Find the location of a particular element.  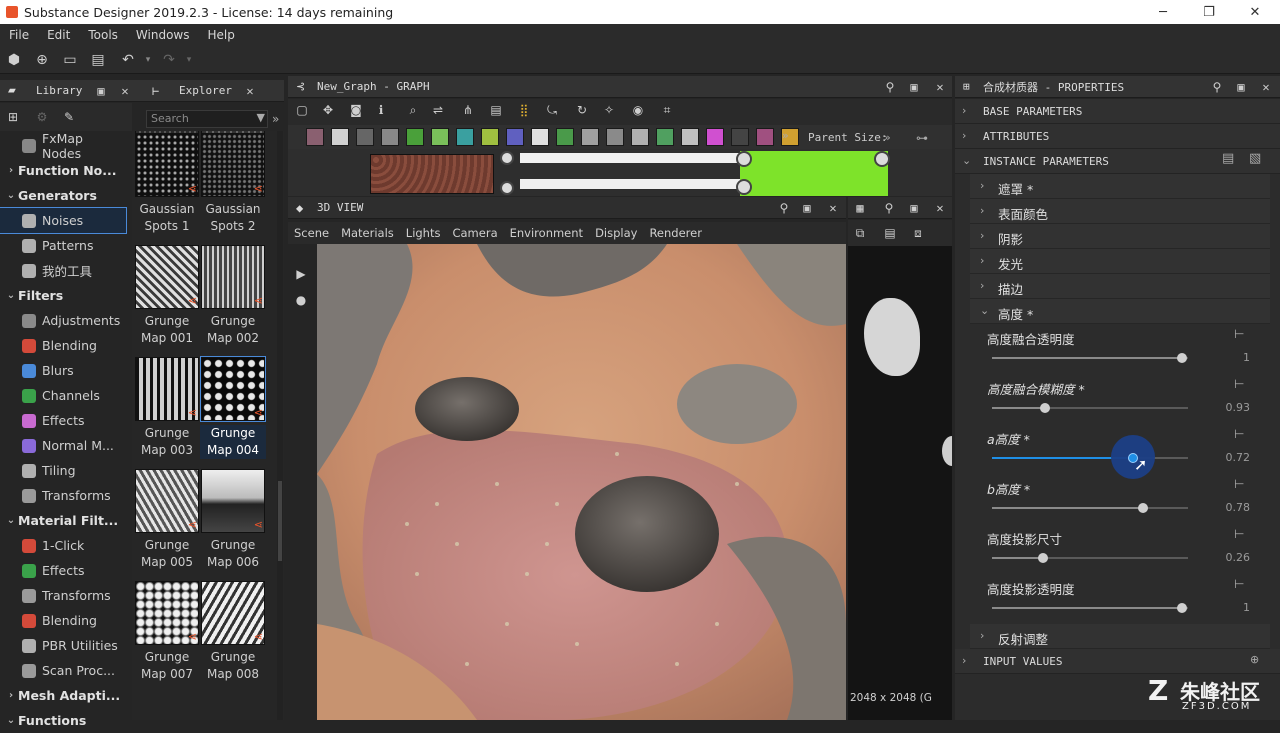

save-image-icon: ▤ is located at coordinates (890, 233).